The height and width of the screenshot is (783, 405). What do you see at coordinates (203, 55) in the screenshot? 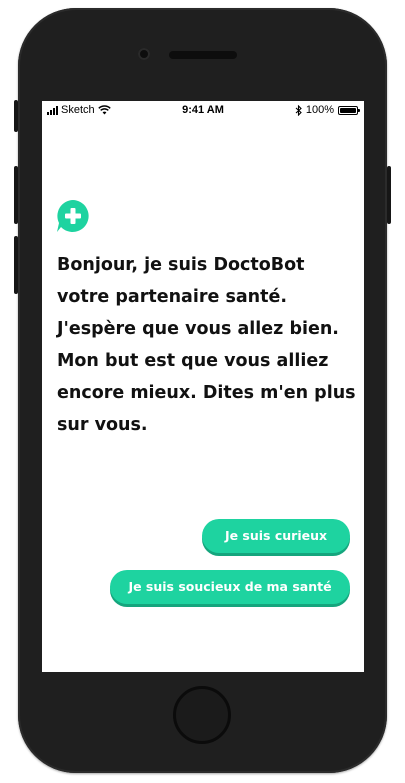
I see `earpiece-speaker` at bounding box center [203, 55].